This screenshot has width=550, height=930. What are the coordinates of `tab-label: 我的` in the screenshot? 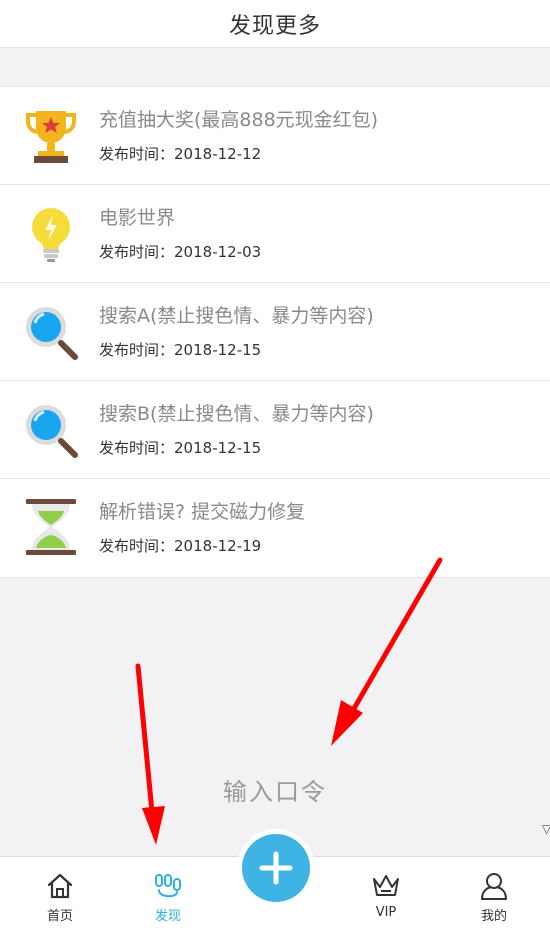 It's located at (493, 916).